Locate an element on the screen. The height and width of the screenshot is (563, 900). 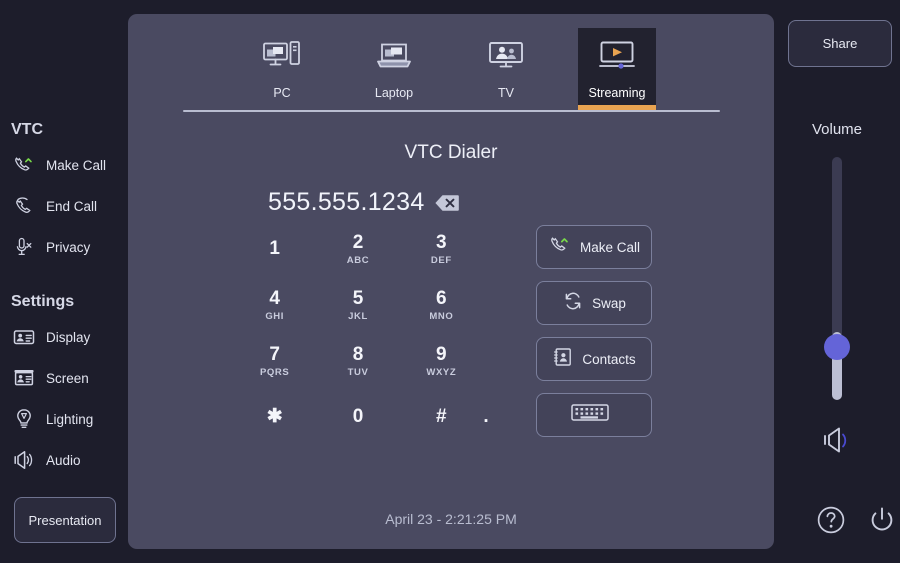
sidebar-item-audio: Audio is located at coordinates (46, 460).